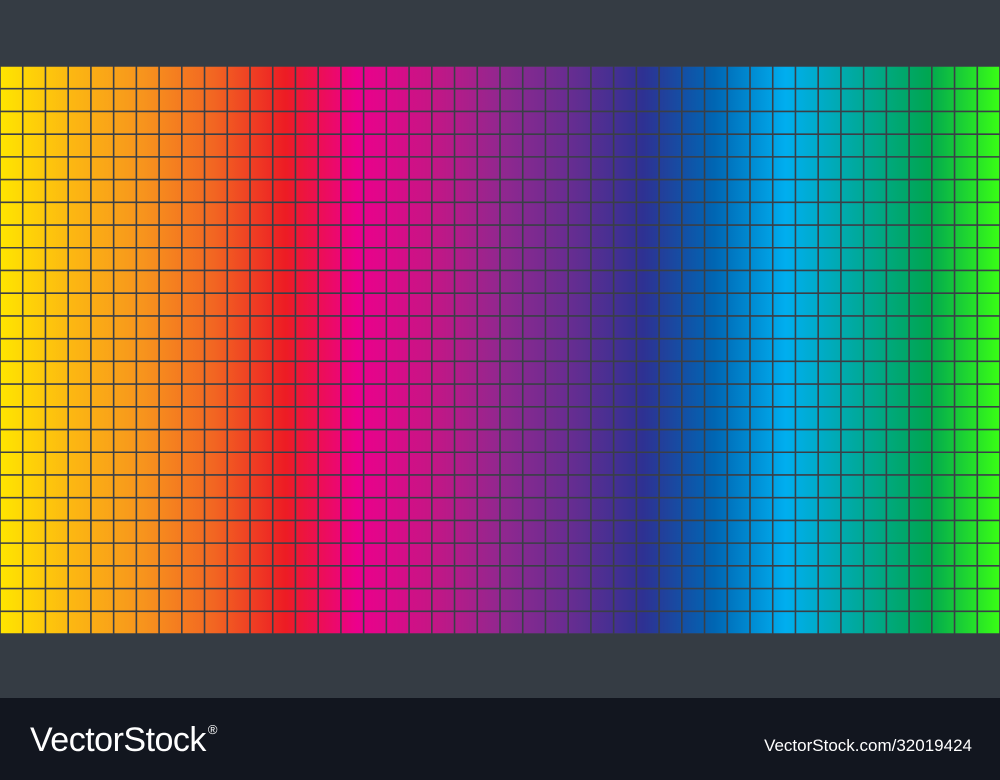  What do you see at coordinates (212, 729) in the screenshot?
I see `registered-mark: ®` at bounding box center [212, 729].